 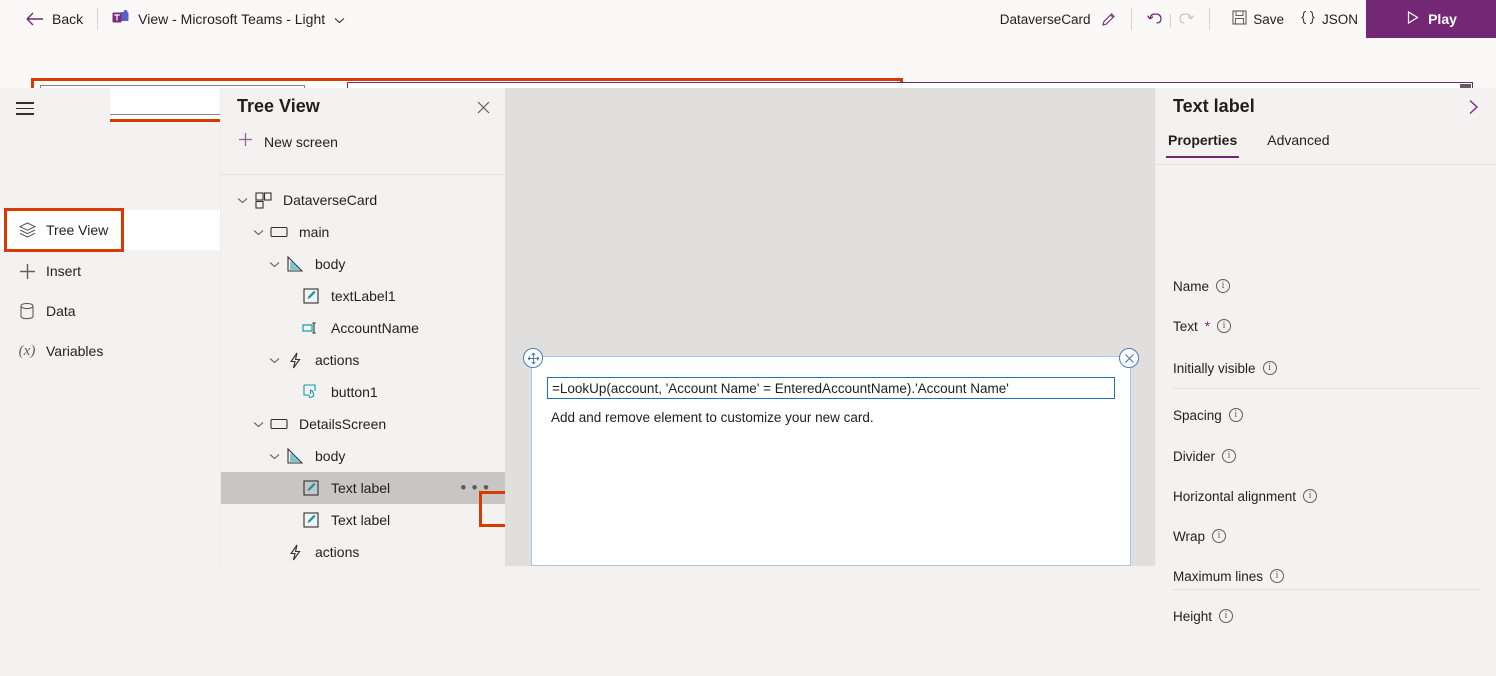 What do you see at coordinates (1258, 19) in the screenshot?
I see `save-button: Save` at bounding box center [1258, 19].